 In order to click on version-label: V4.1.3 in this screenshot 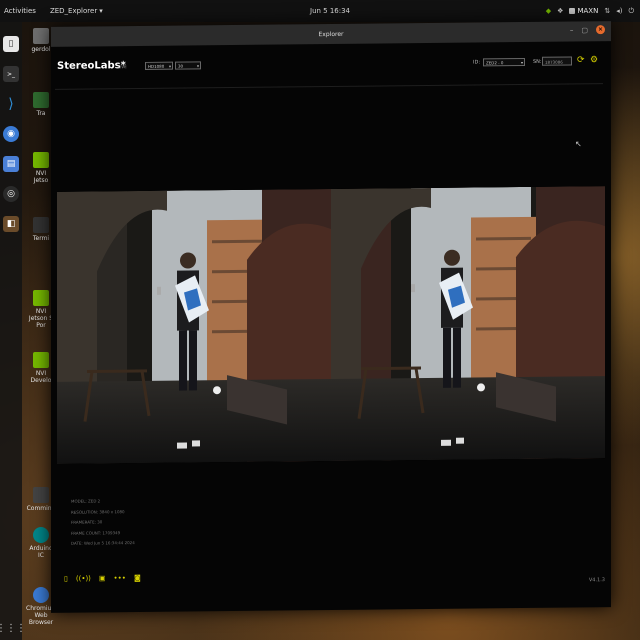, I will do `click(596, 580)`.